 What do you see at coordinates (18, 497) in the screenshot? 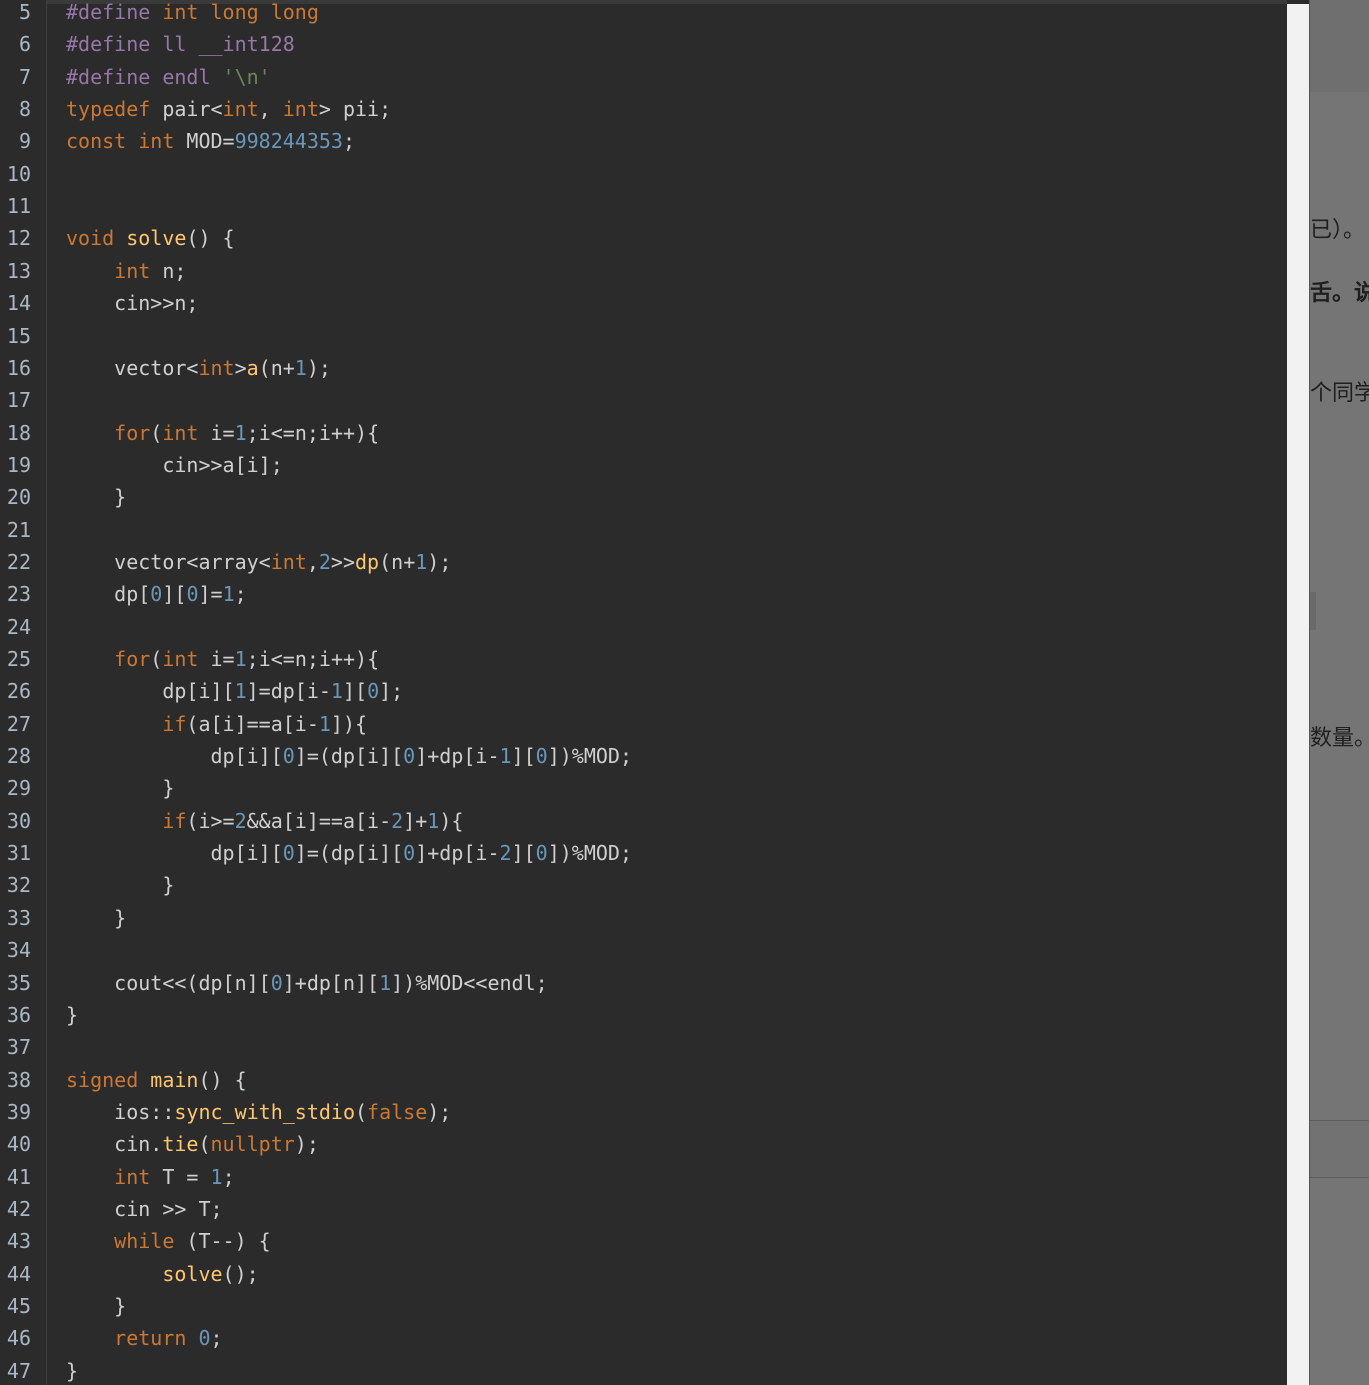
I see `line-number: 20` at bounding box center [18, 497].